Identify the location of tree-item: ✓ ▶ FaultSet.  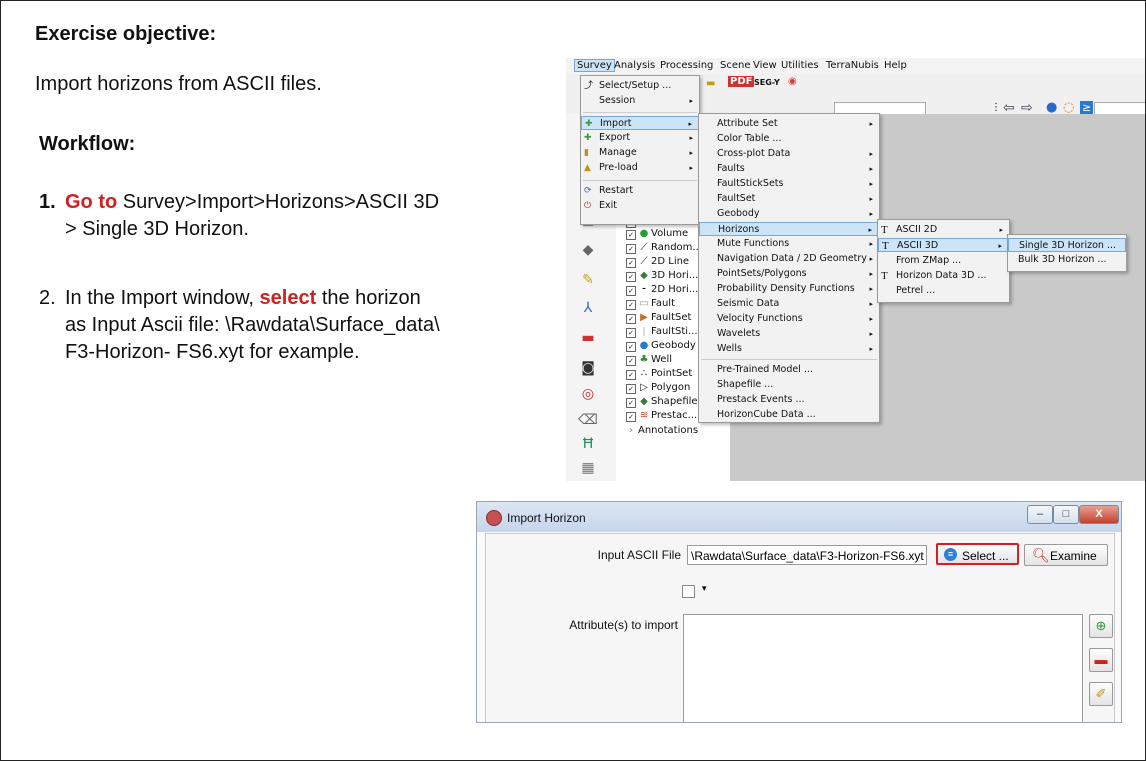
(658, 318).